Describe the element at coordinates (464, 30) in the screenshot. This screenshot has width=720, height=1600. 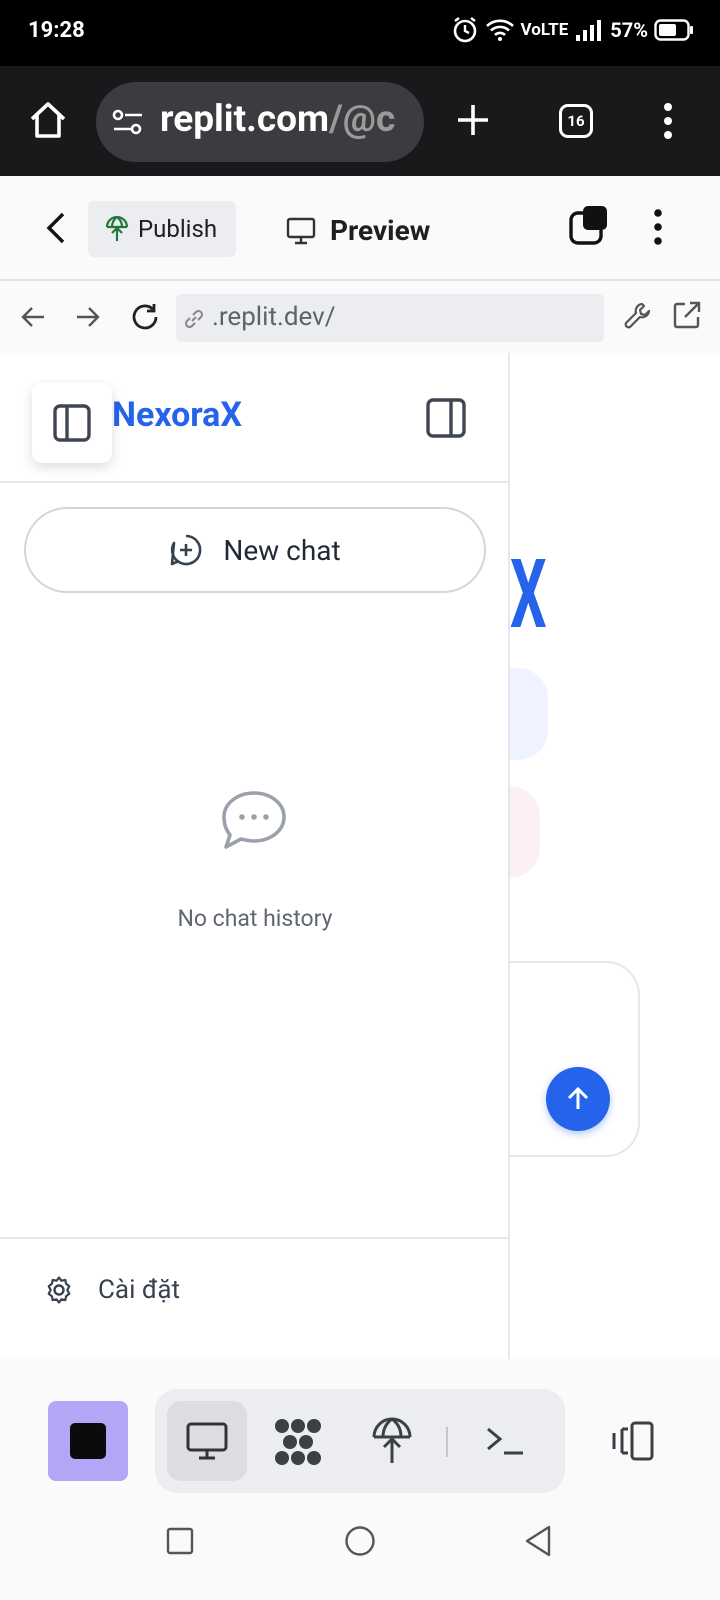
I see `alarm-icon` at that location.